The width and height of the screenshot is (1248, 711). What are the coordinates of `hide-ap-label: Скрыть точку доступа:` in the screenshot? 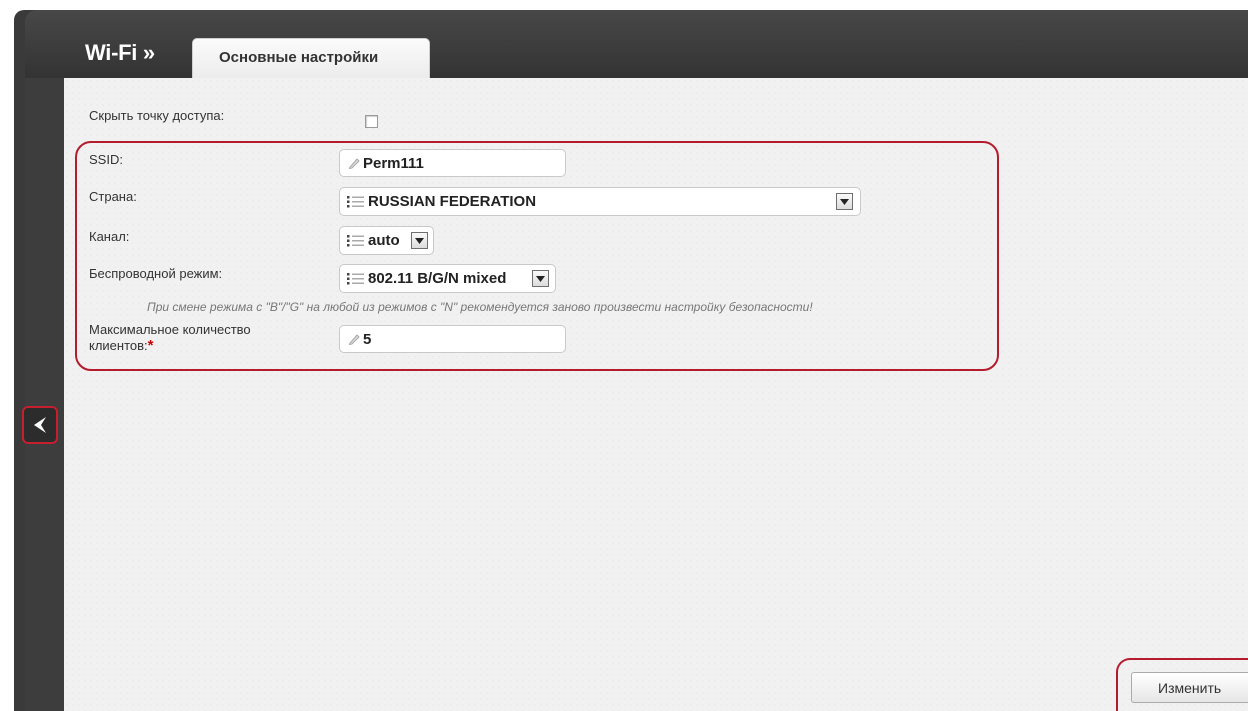 It's located at (157, 115).